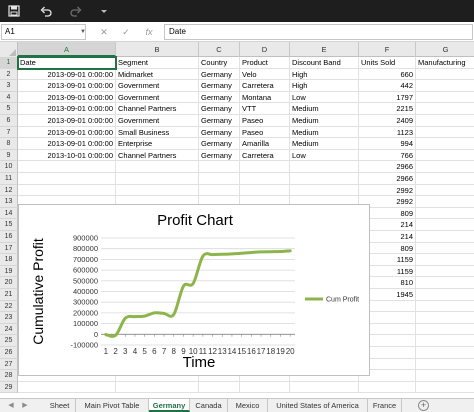  What do you see at coordinates (67, 49) in the screenshot?
I see `column-header-a: A` at bounding box center [67, 49].